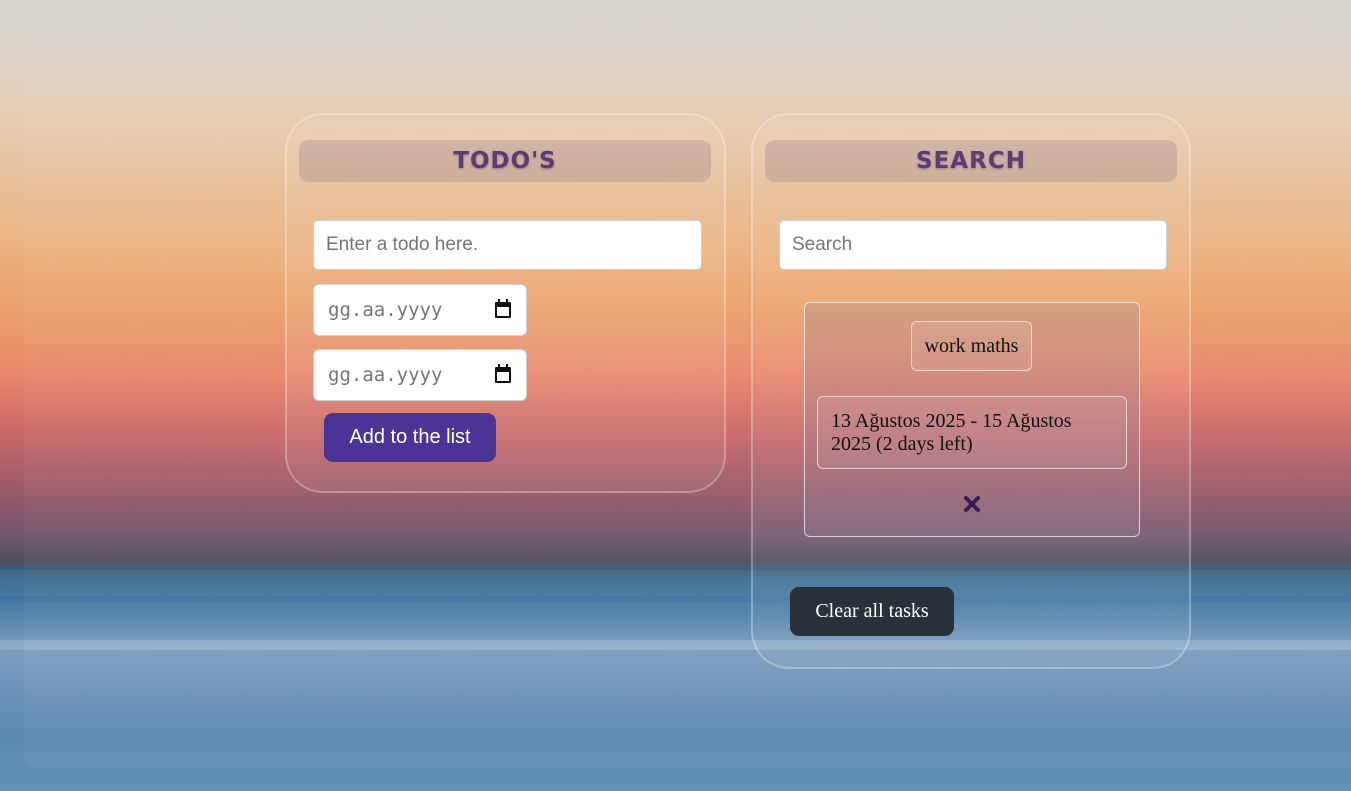 The image size is (1351, 791). What do you see at coordinates (385, 310) in the screenshot?
I see `start-date-placeholder: gg.aa.yyyy` at bounding box center [385, 310].